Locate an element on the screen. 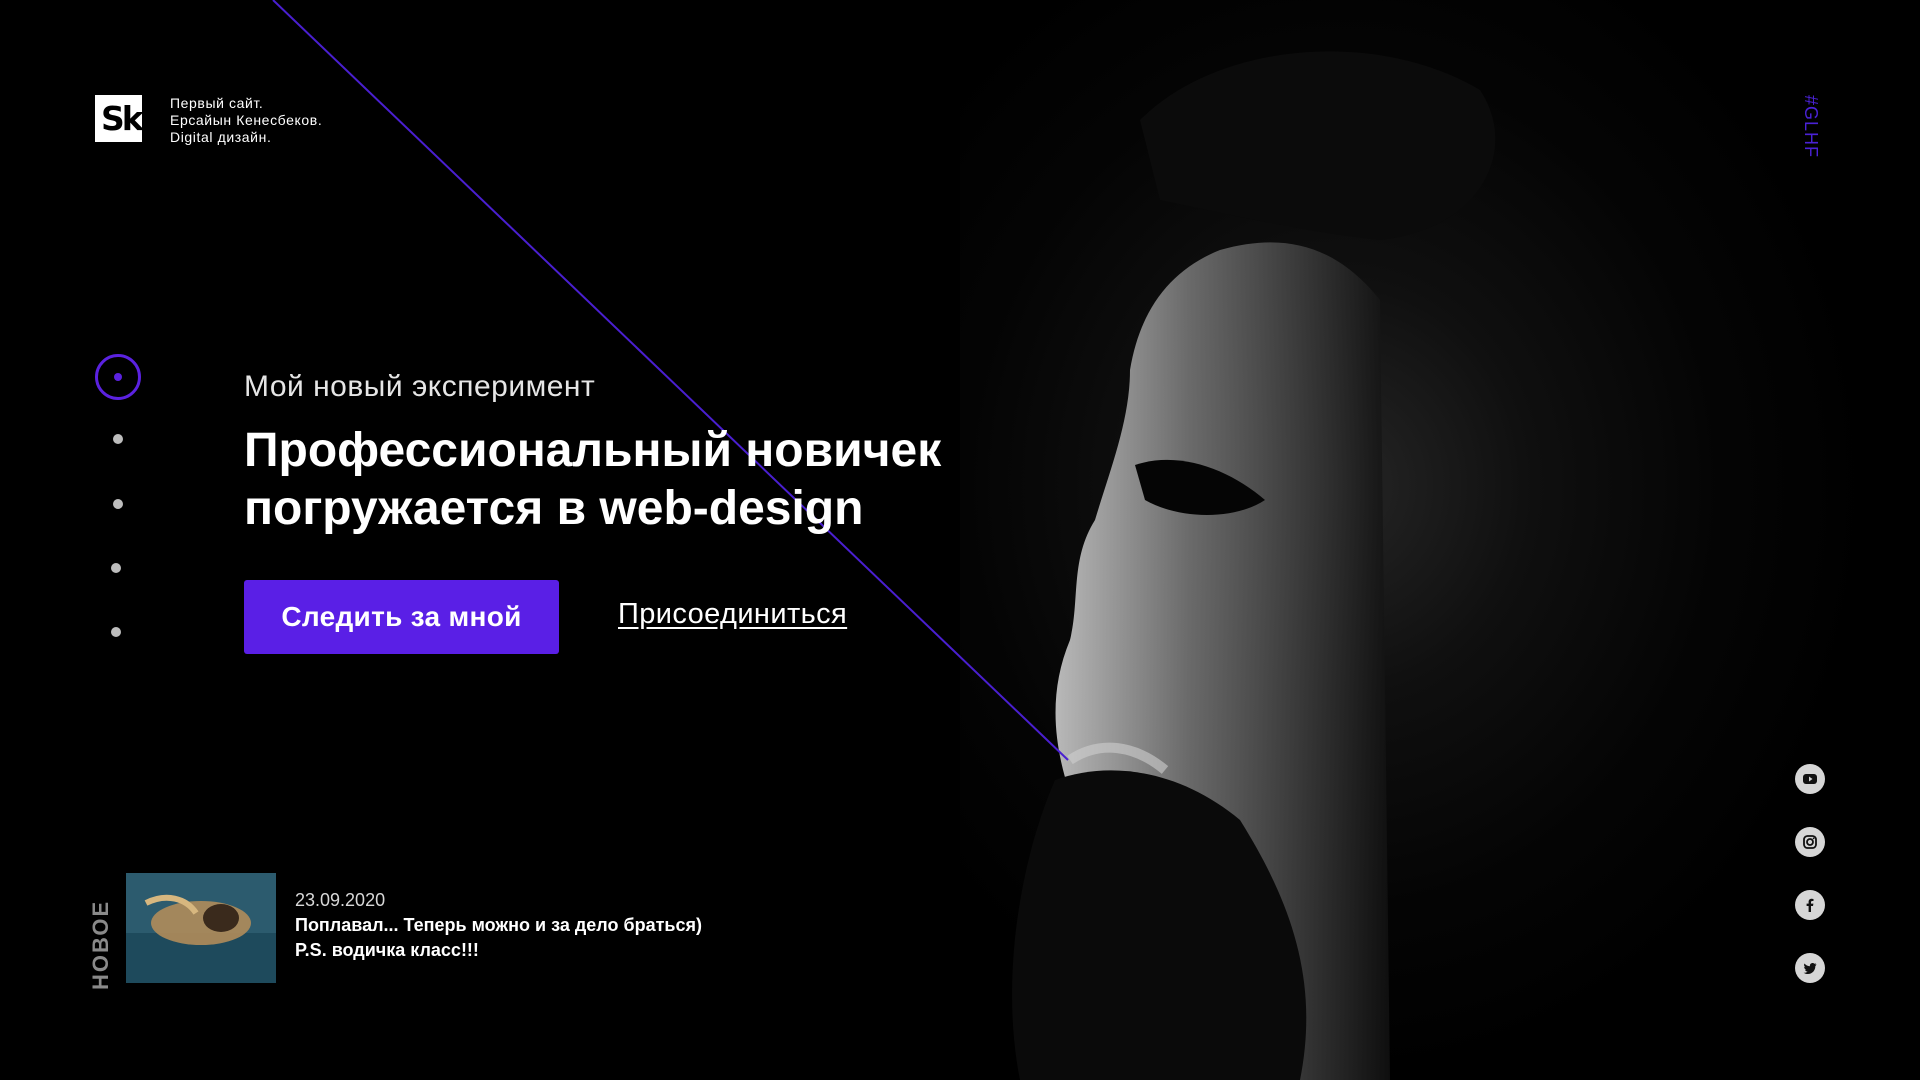 This screenshot has width=1920, height=1080. headline-line-2: погружается в web-design is located at coordinates (554, 508).